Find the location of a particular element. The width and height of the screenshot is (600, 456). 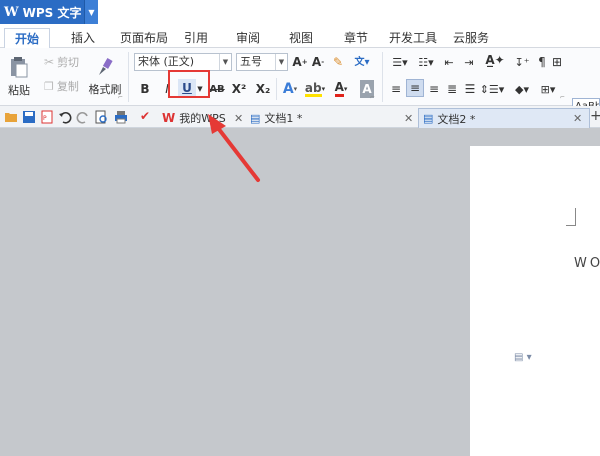

shrink-font-button: A- is located at coordinates (318, 62).